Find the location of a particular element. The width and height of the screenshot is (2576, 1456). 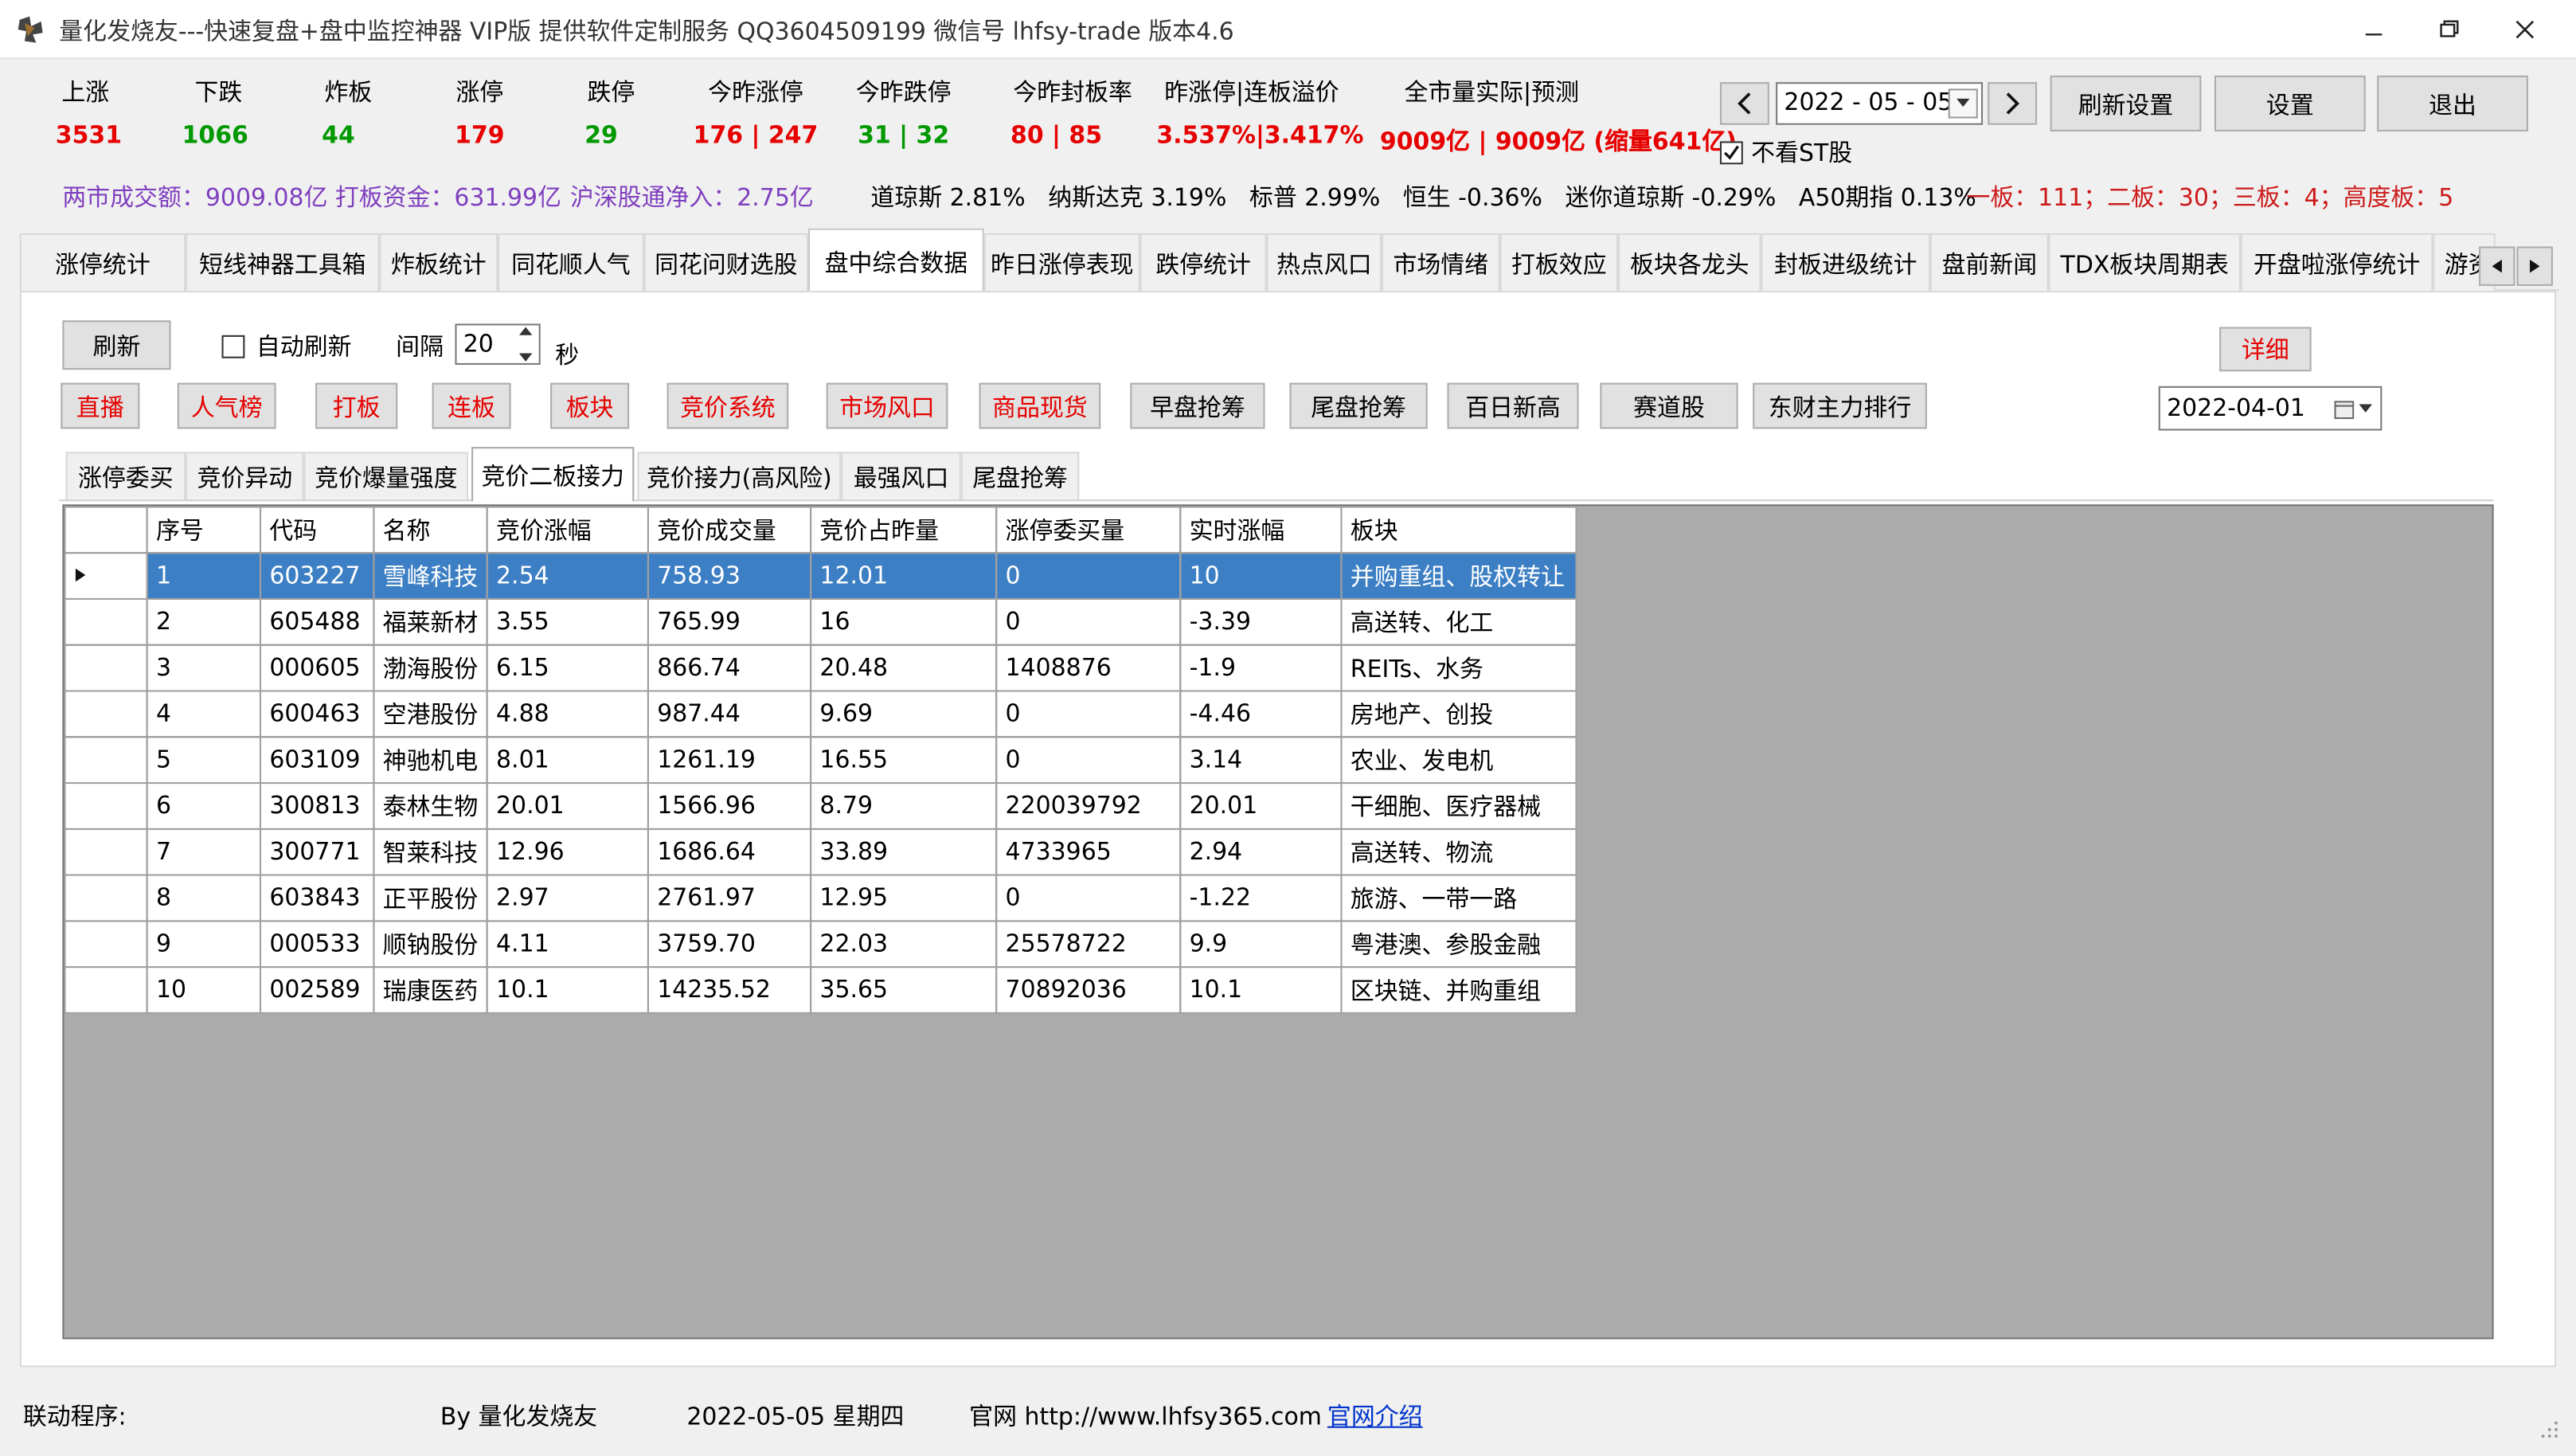

date-dropdown-button is located at coordinates (1963, 103).